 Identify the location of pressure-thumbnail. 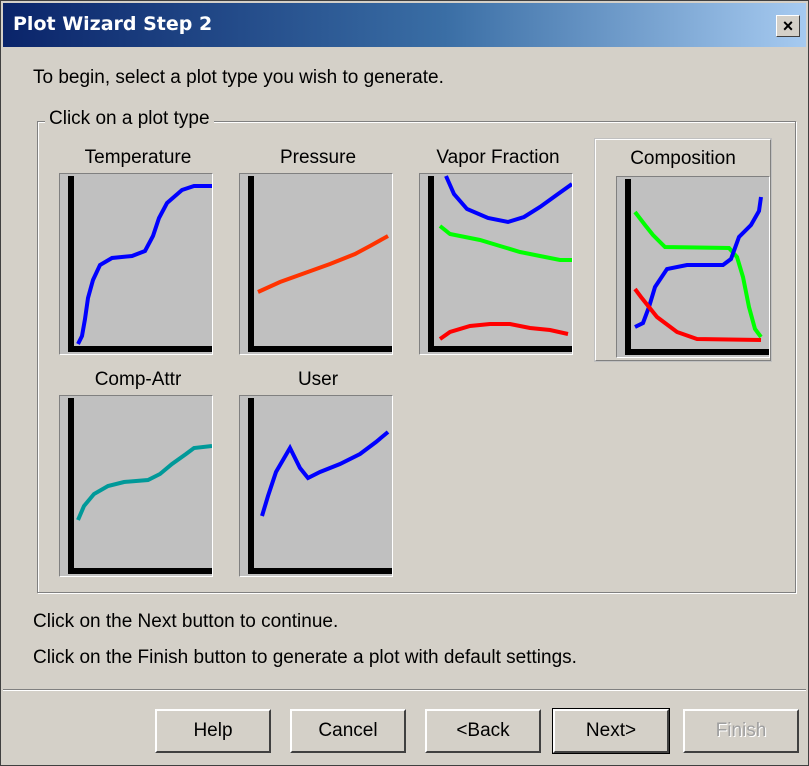
(316, 264).